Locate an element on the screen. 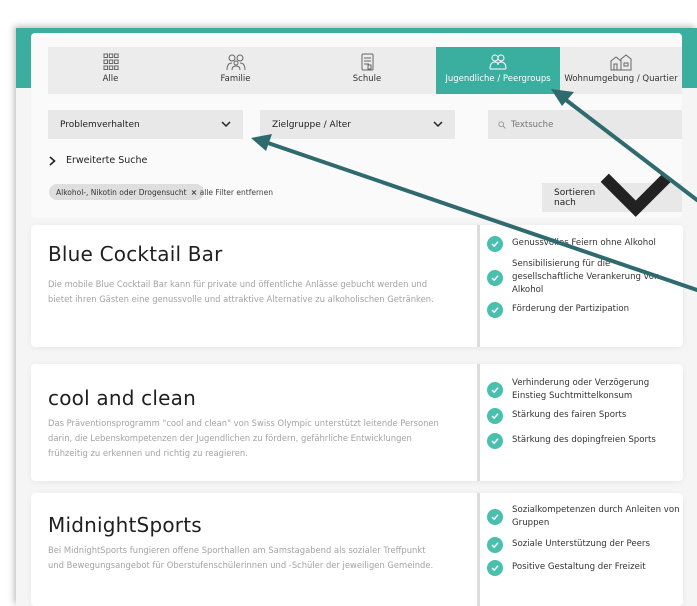 The height and width of the screenshot is (606, 697). goal-text: Soziale Unterstützung der Peers is located at coordinates (581, 544).